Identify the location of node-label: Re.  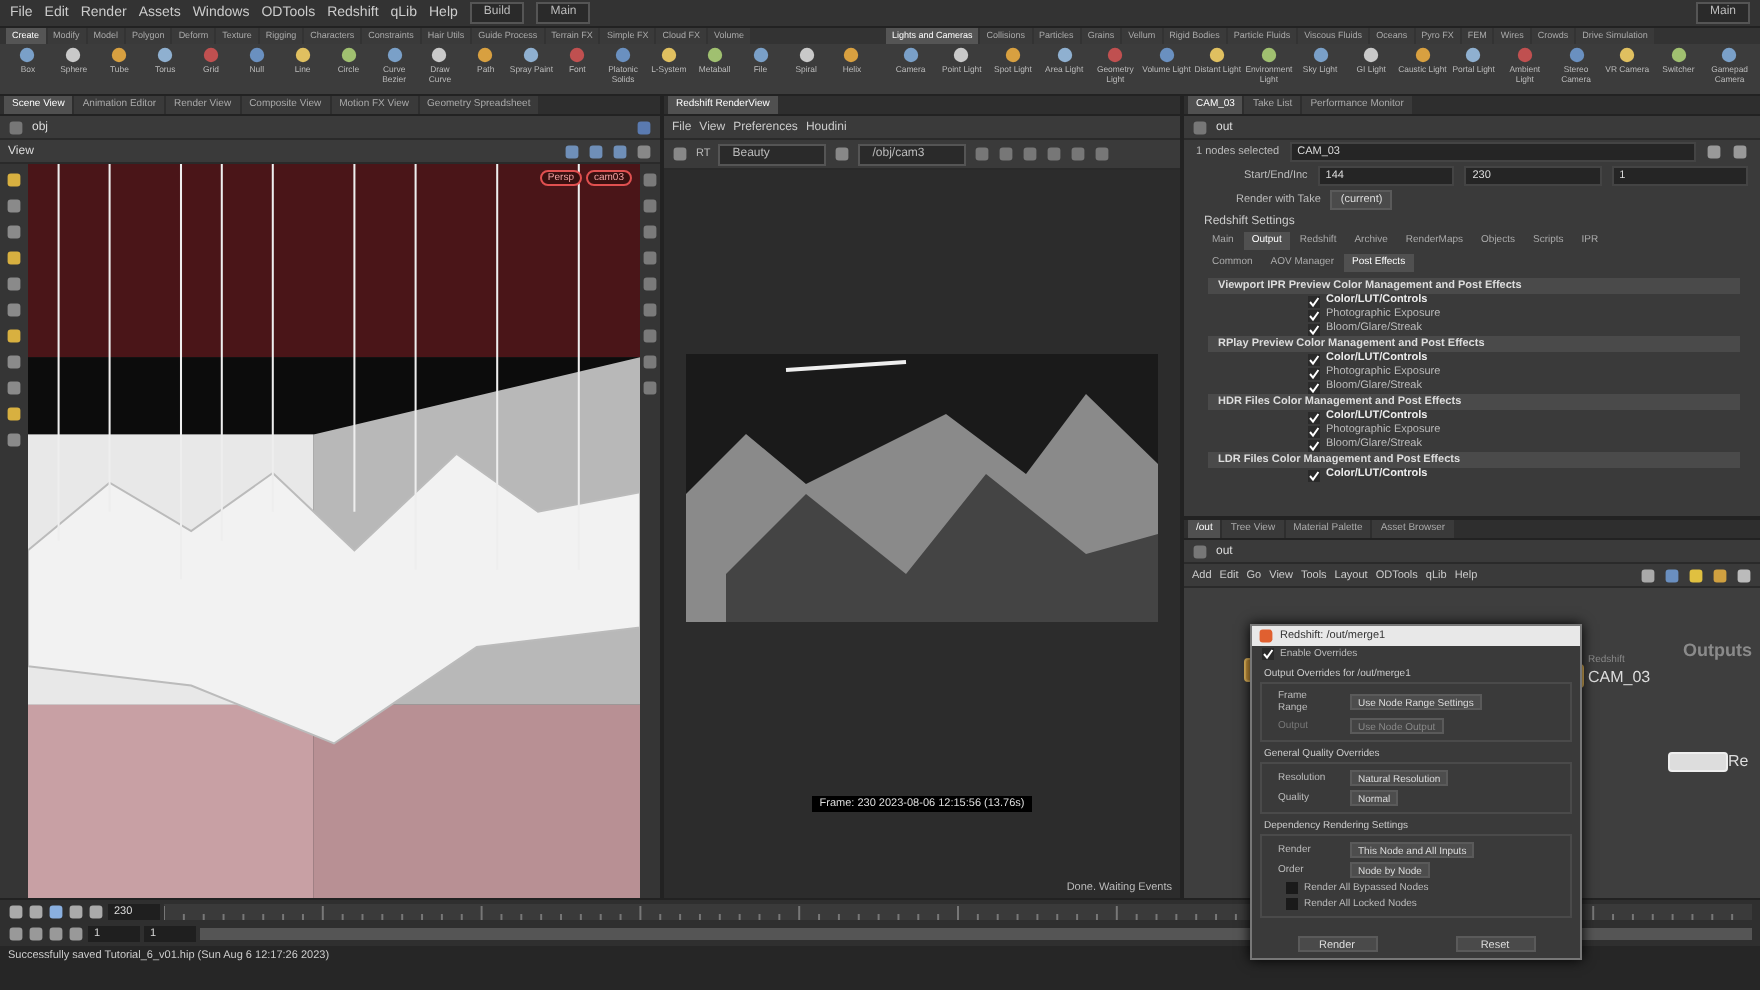
(1738, 761).